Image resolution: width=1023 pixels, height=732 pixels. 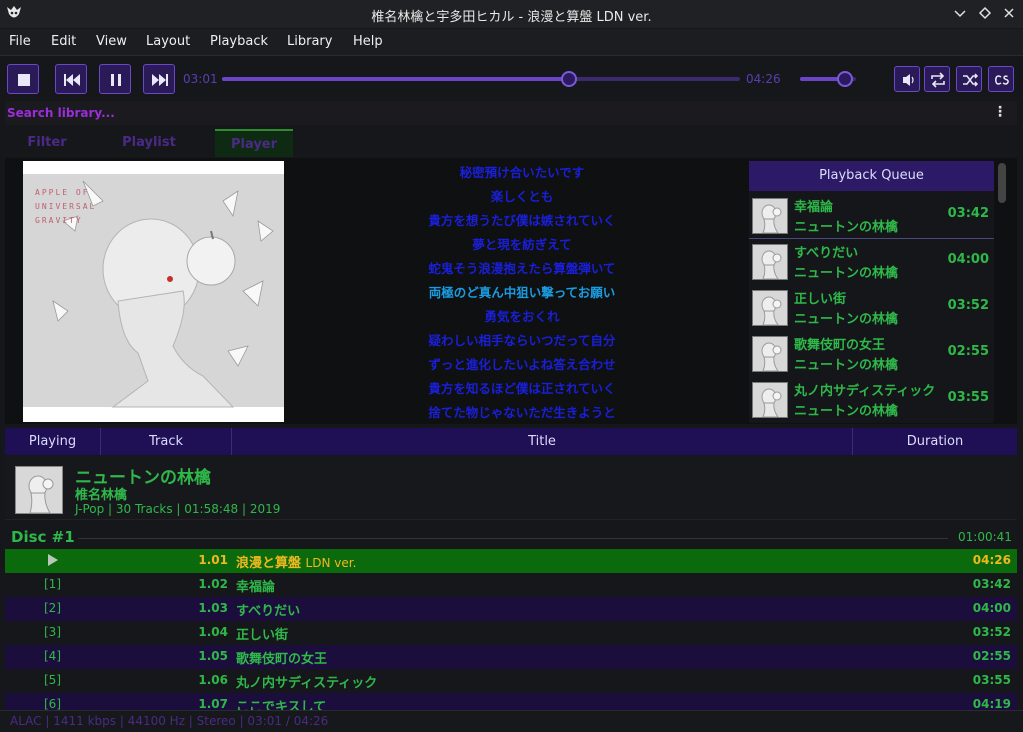 I want to click on stop-button, so click(x=23, y=79).